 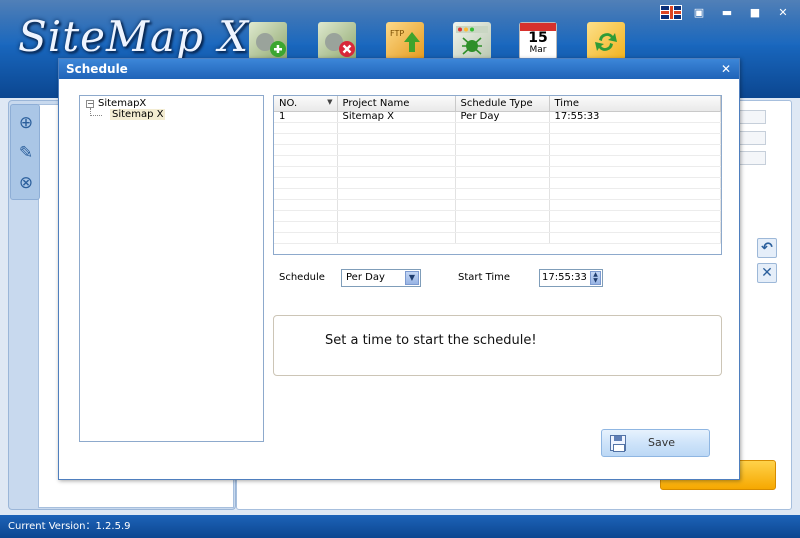 I want to click on close-icon: ✕, so click(x=783, y=12).